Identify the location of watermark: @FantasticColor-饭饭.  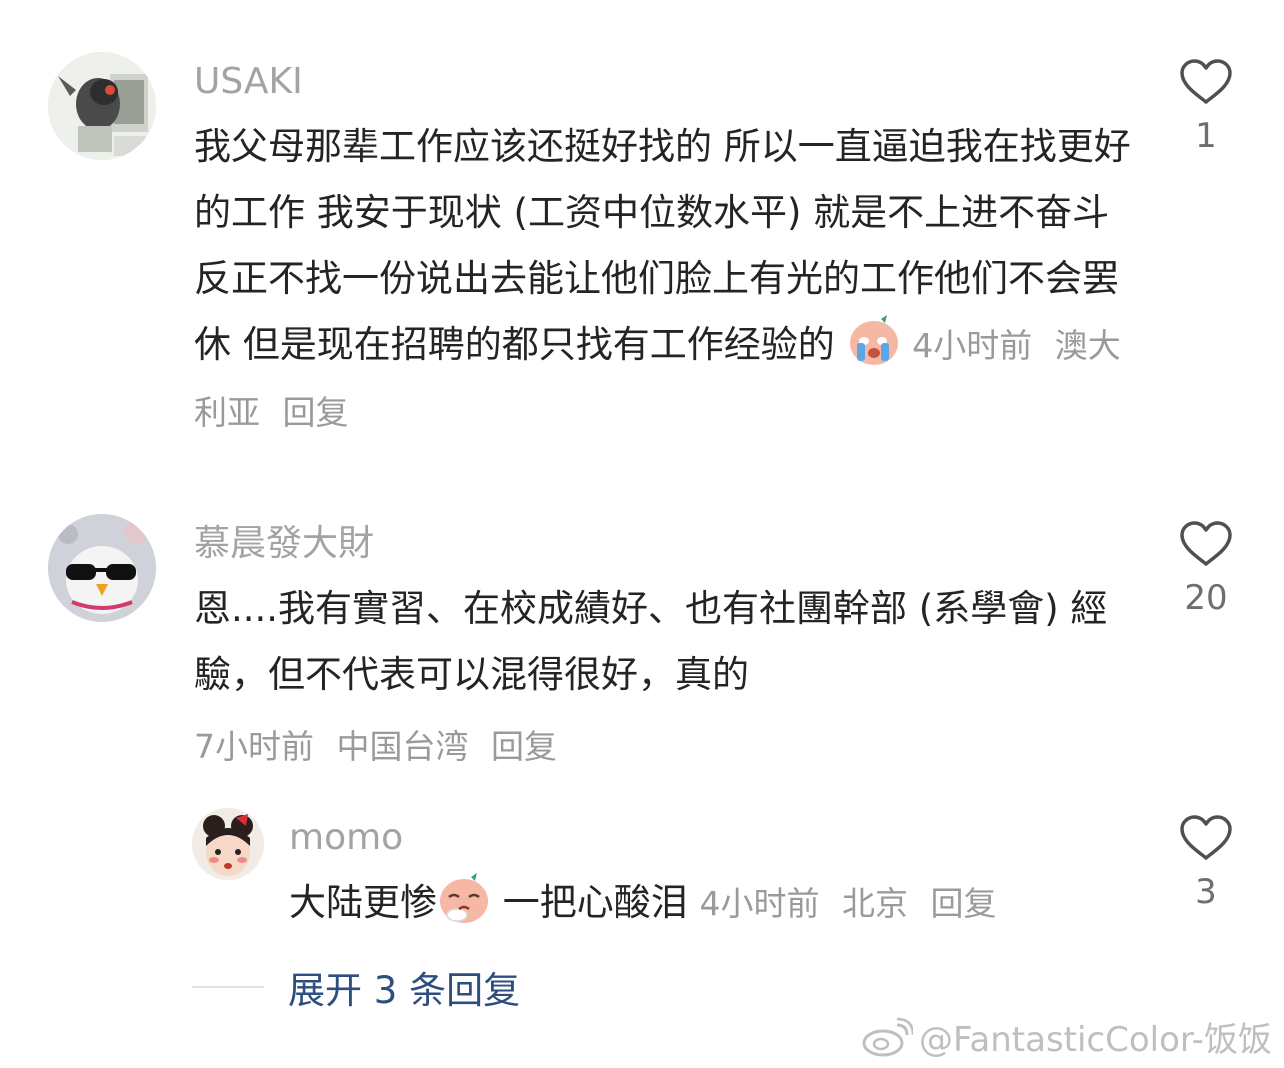
(1066, 1036).